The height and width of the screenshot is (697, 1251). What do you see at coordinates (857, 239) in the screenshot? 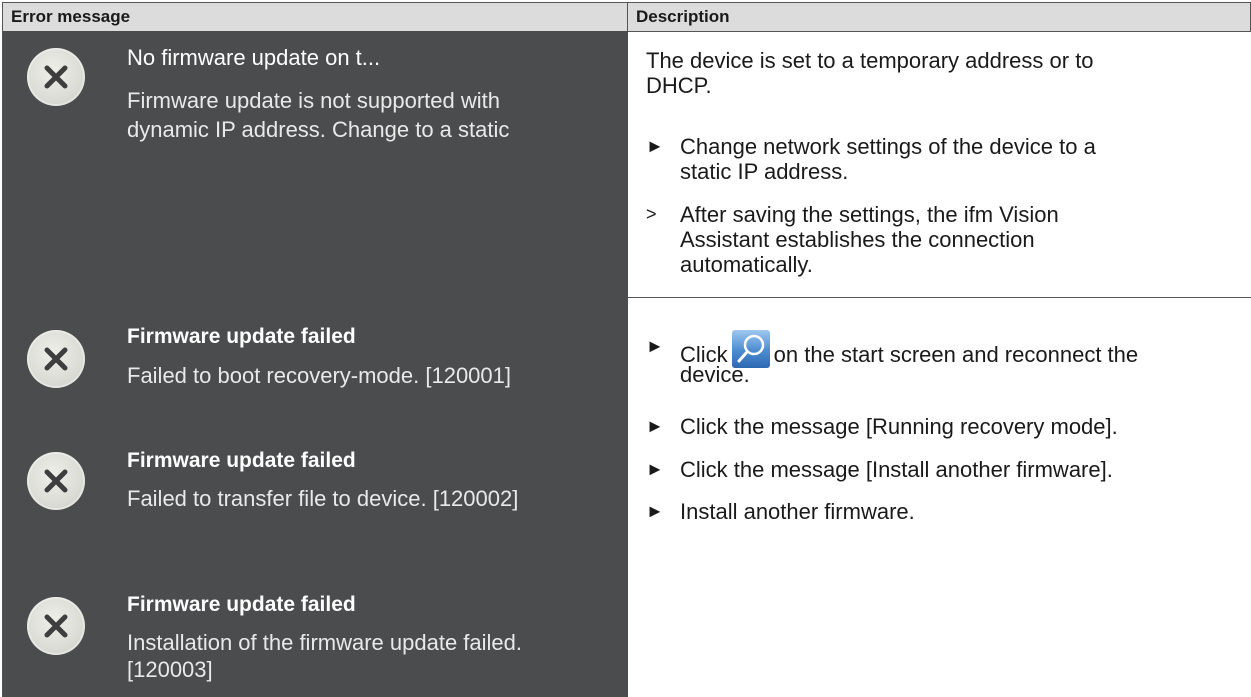
I see `result-text: Assistant establishes the connection` at bounding box center [857, 239].